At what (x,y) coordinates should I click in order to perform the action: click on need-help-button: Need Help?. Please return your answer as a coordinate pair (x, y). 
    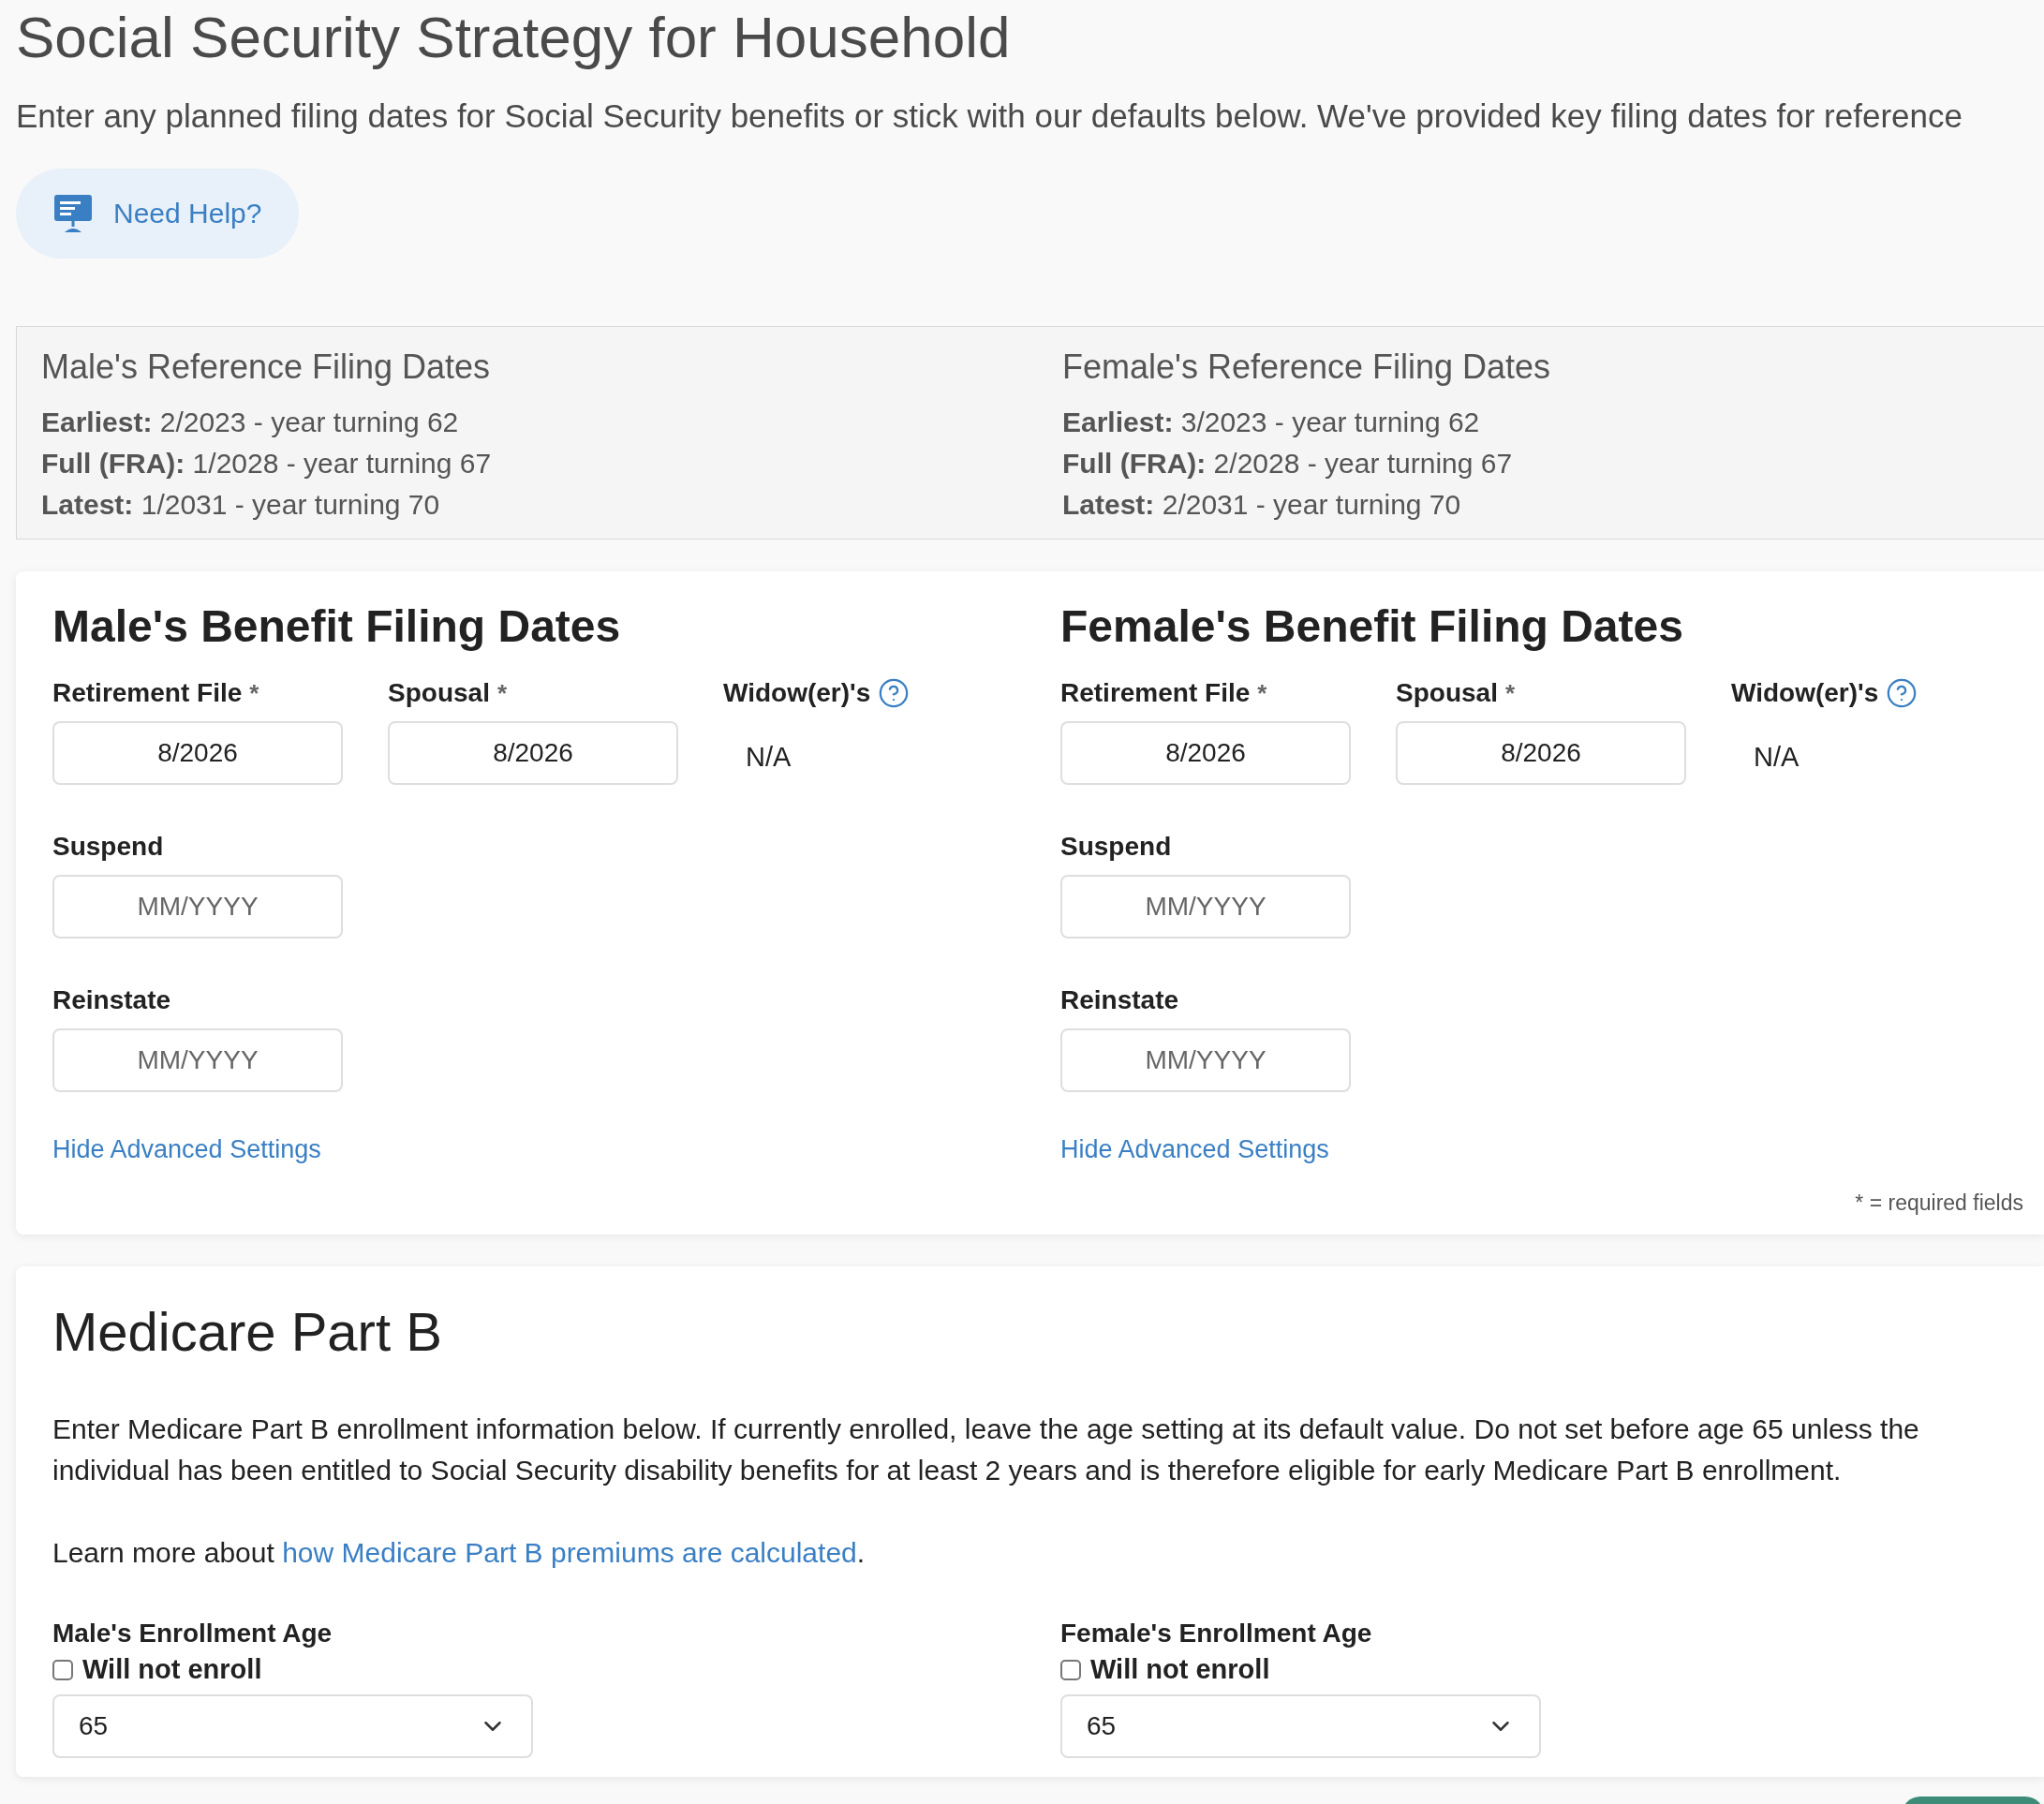
    Looking at the image, I should click on (158, 214).